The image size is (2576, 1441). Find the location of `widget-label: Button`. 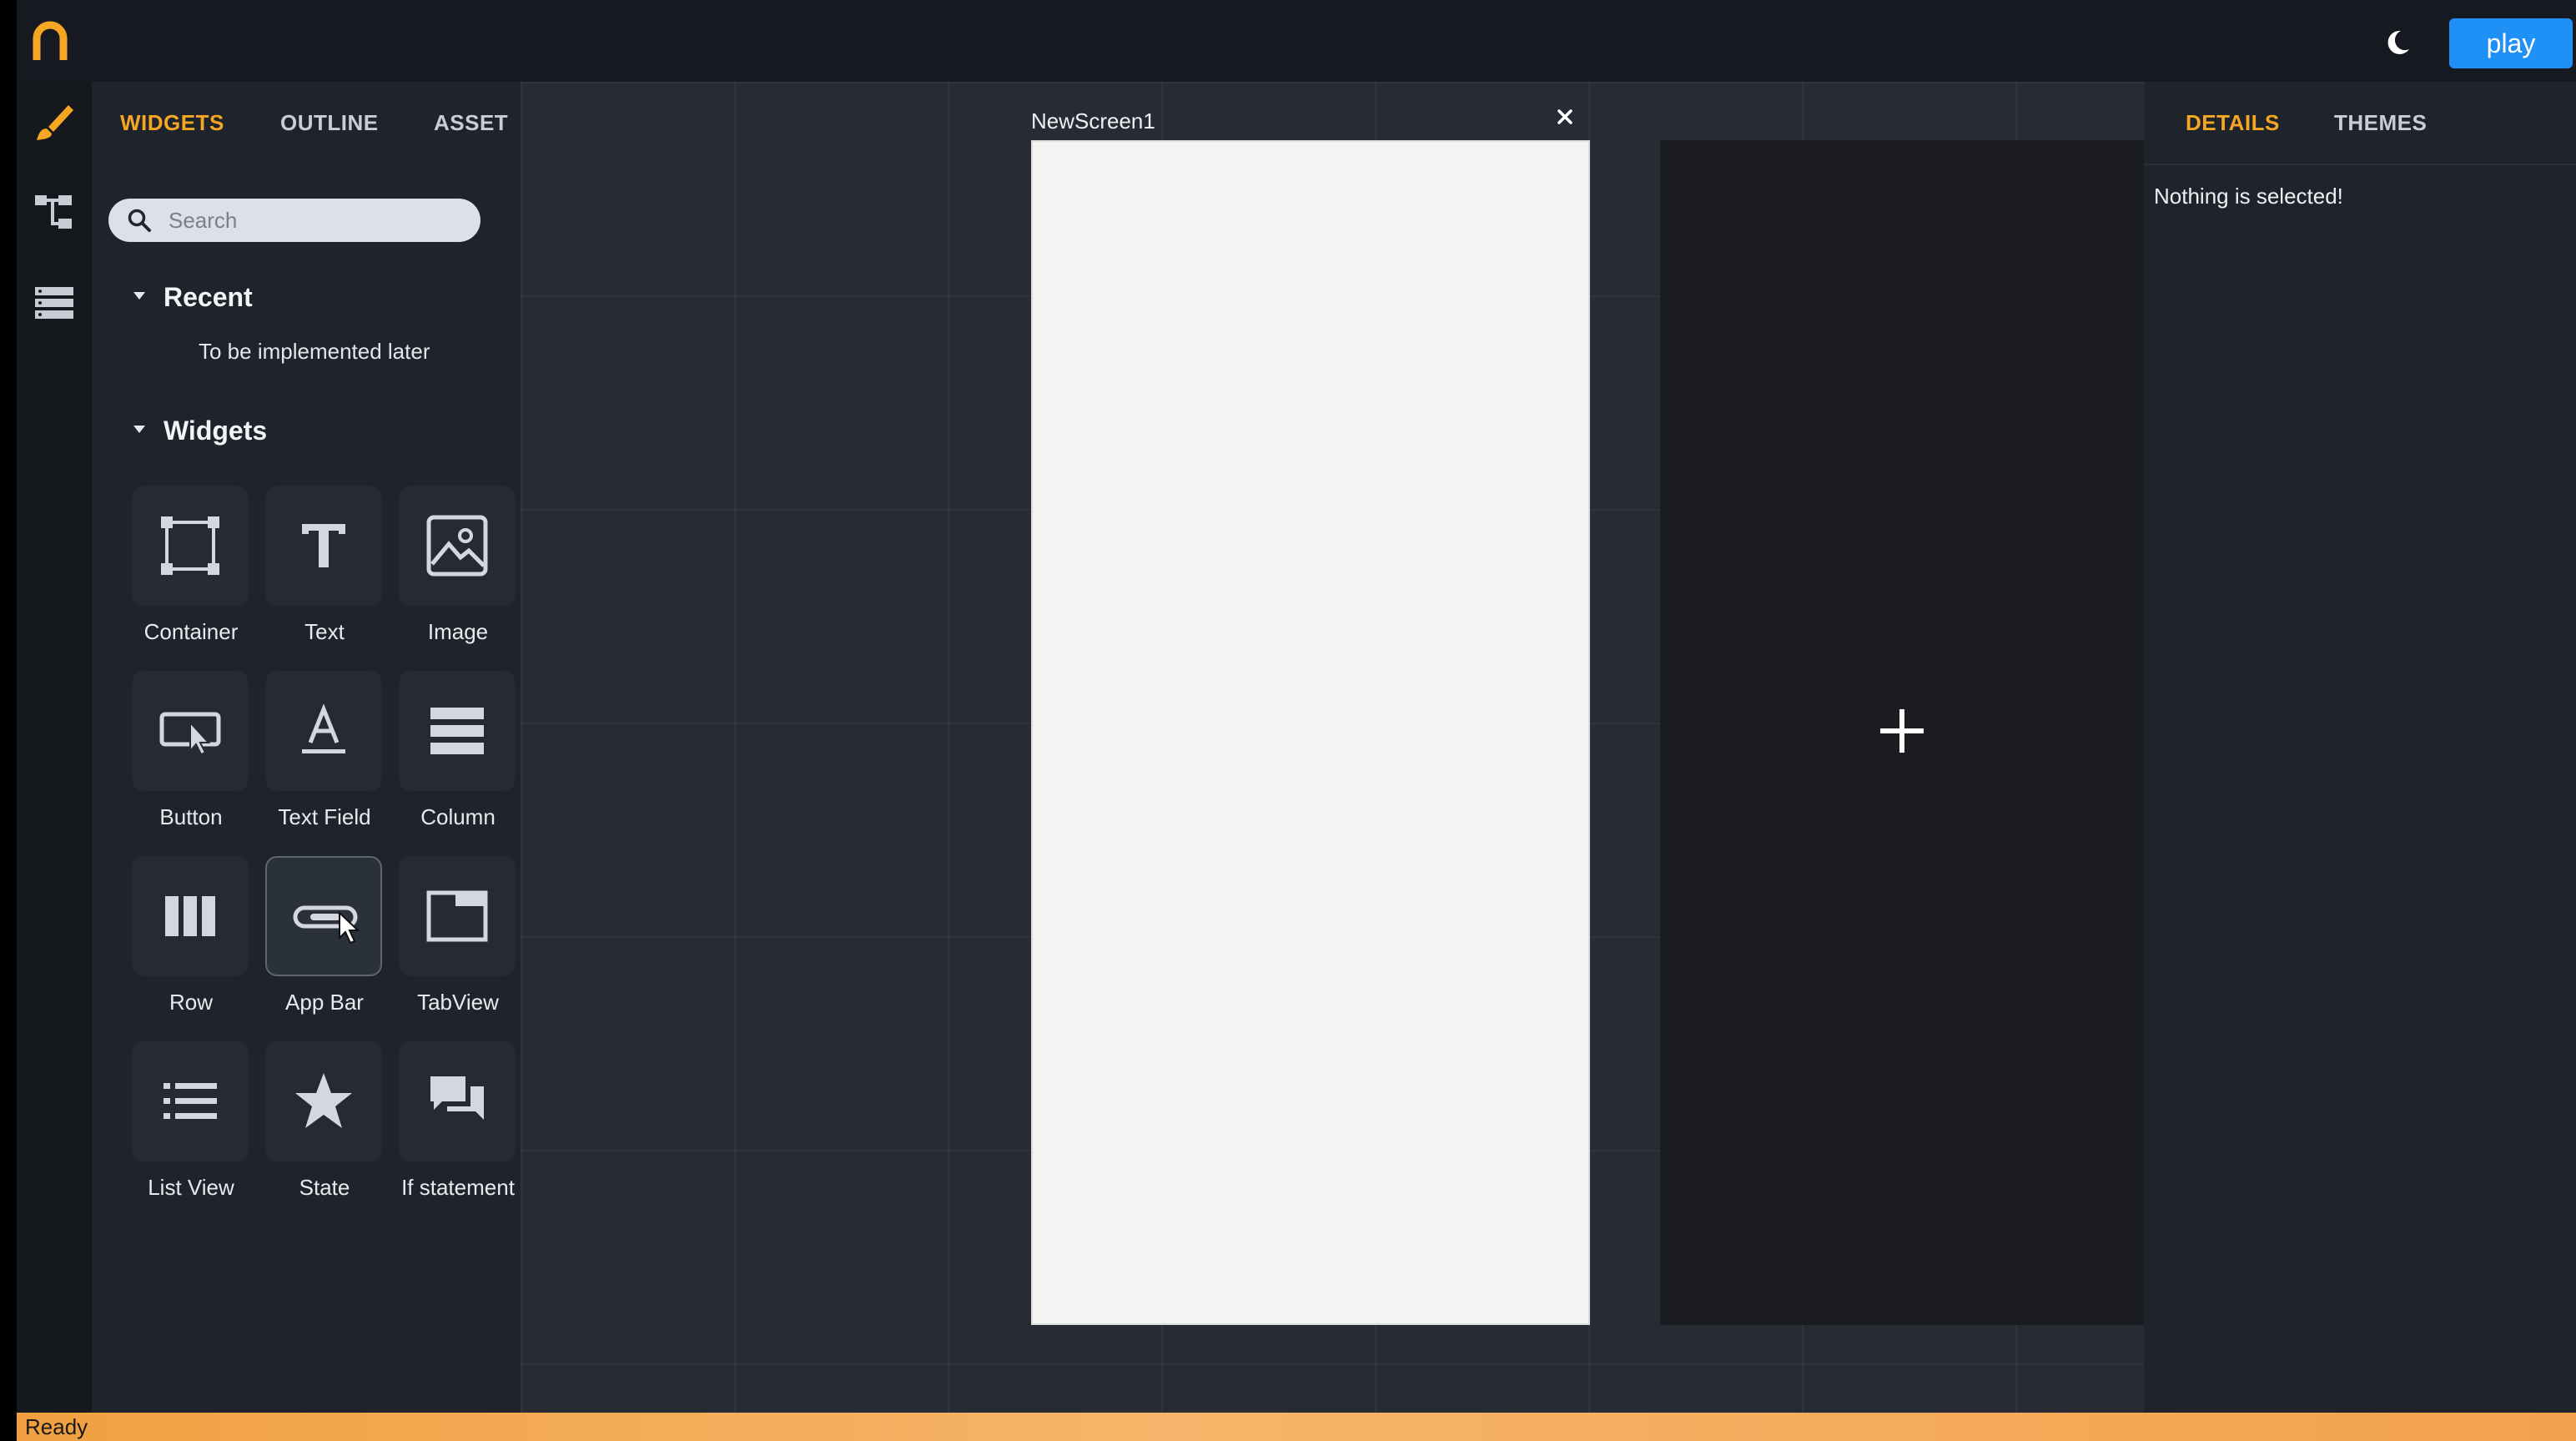

widget-label: Button is located at coordinates (191, 817).